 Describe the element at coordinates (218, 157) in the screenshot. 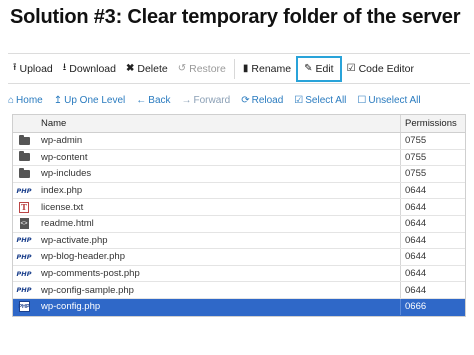

I see `file-name: wp-content` at that location.